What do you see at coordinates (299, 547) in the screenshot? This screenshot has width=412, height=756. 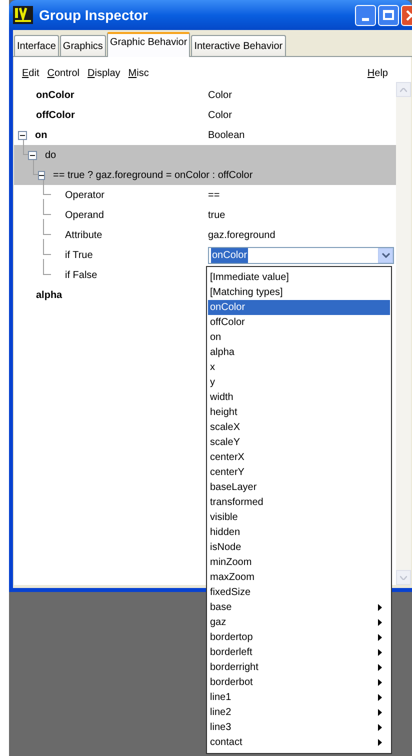 I see `dropdown-option: isNode` at bounding box center [299, 547].